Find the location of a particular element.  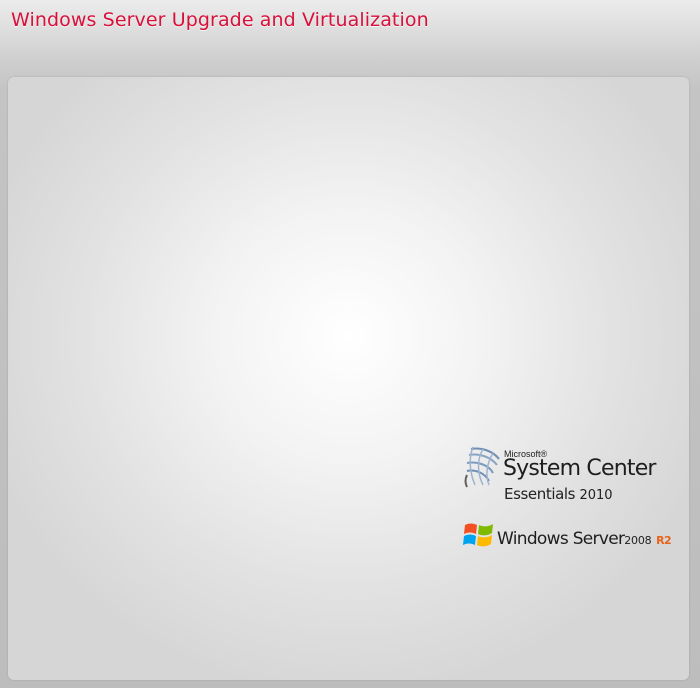

system-center-essentials-logo: Microsoft® System Center Essentials 2010 is located at coordinates (573, 476).